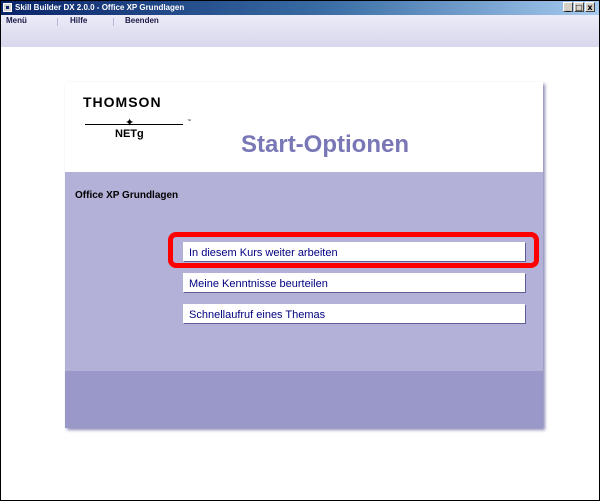  I want to click on maximize-button: □, so click(579, 7).